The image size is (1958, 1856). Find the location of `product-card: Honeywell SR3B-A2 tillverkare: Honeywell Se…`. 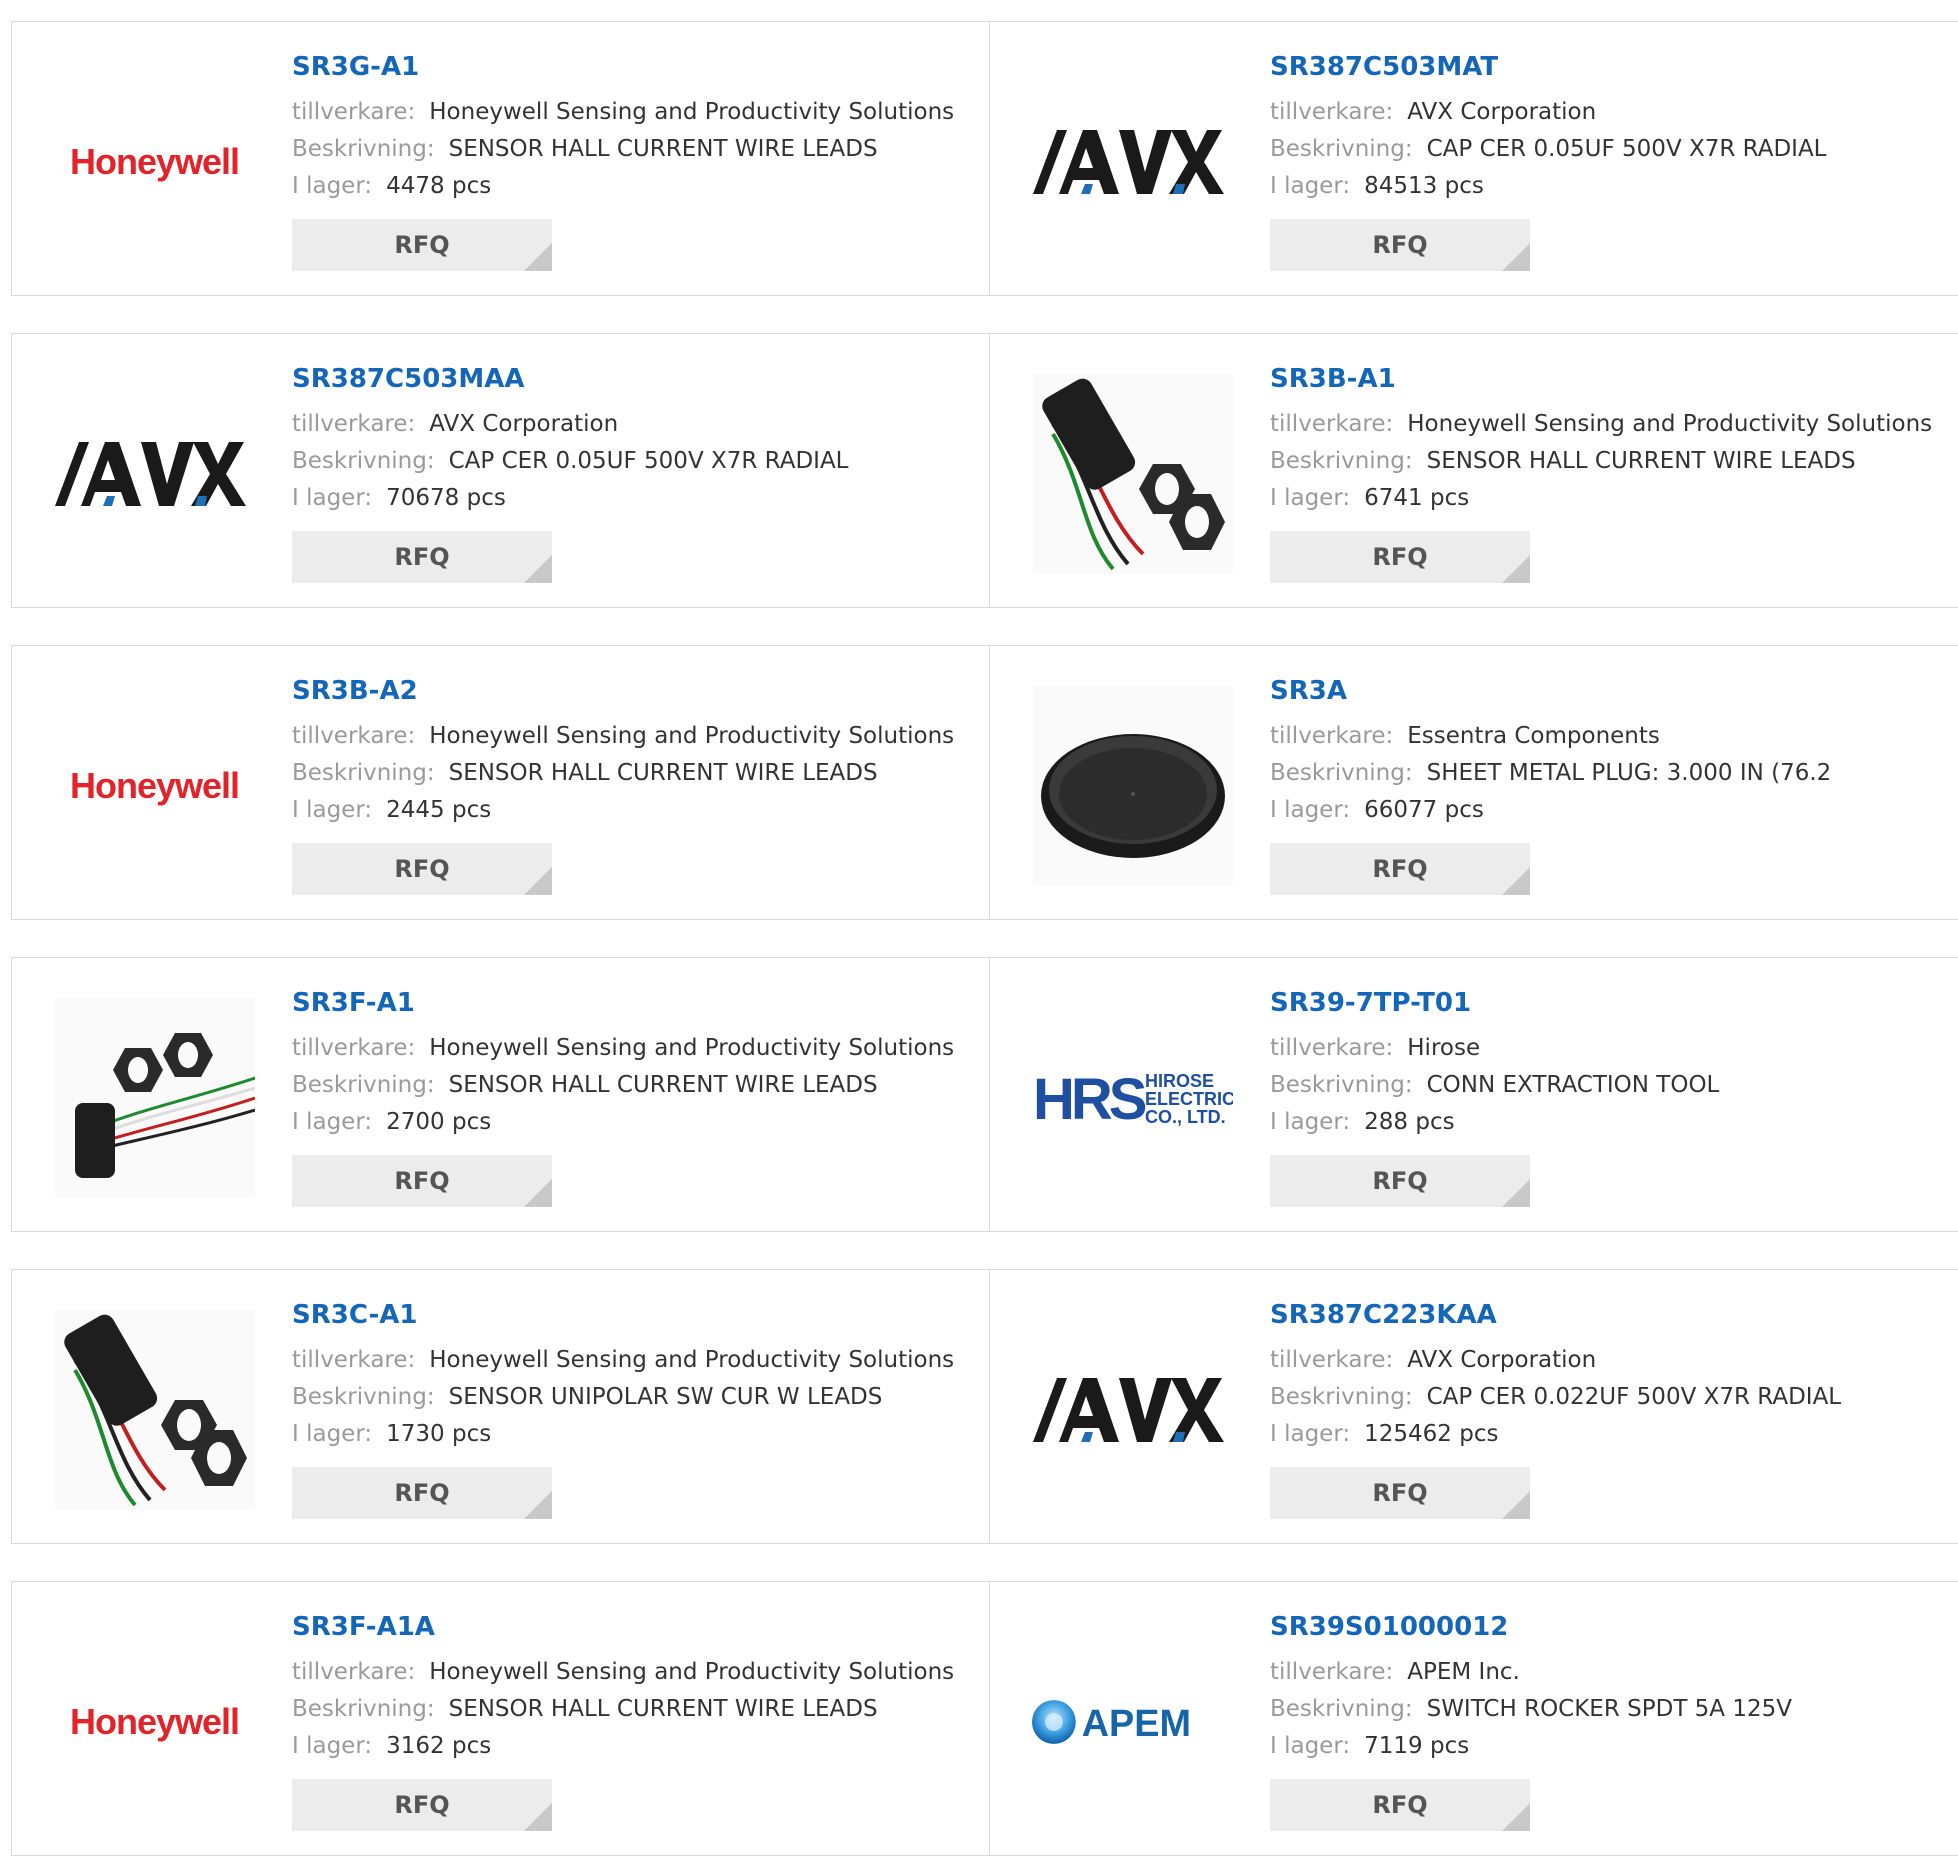

product-card: Honeywell SR3B-A2 tillverkare: Honeywell Se… is located at coordinates (501, 782).